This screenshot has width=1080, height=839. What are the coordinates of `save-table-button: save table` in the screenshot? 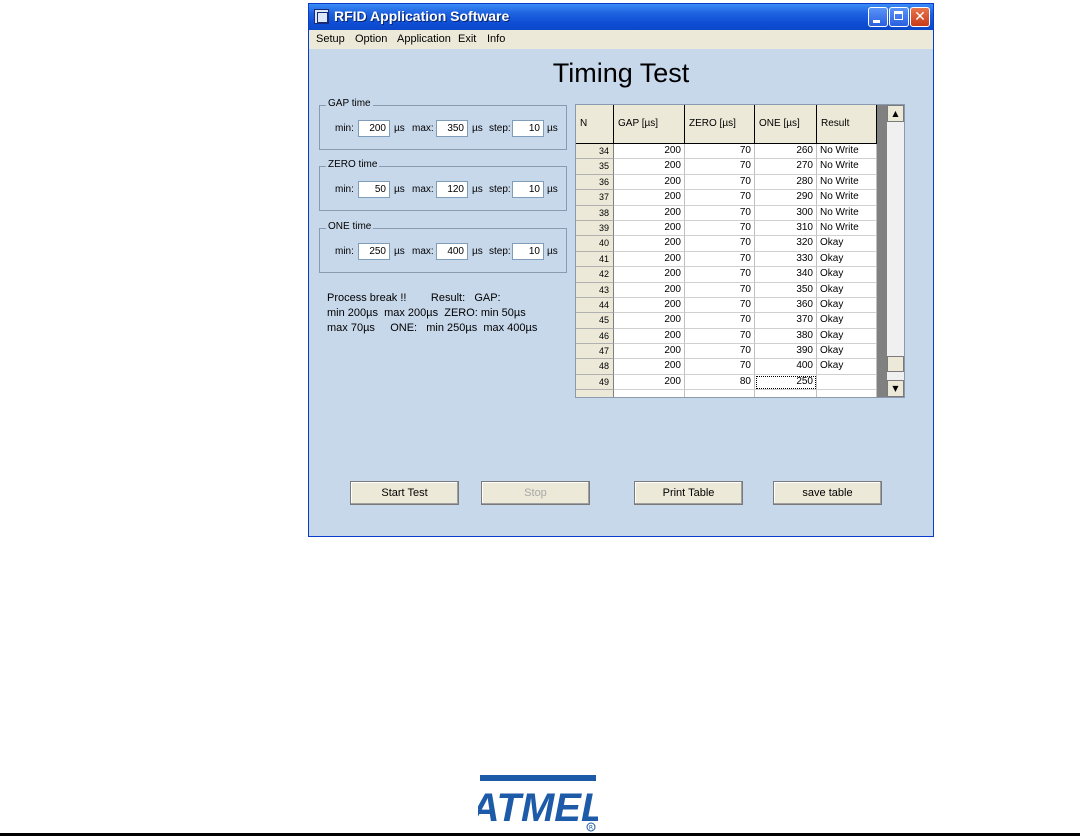 It's located at (827, 493).